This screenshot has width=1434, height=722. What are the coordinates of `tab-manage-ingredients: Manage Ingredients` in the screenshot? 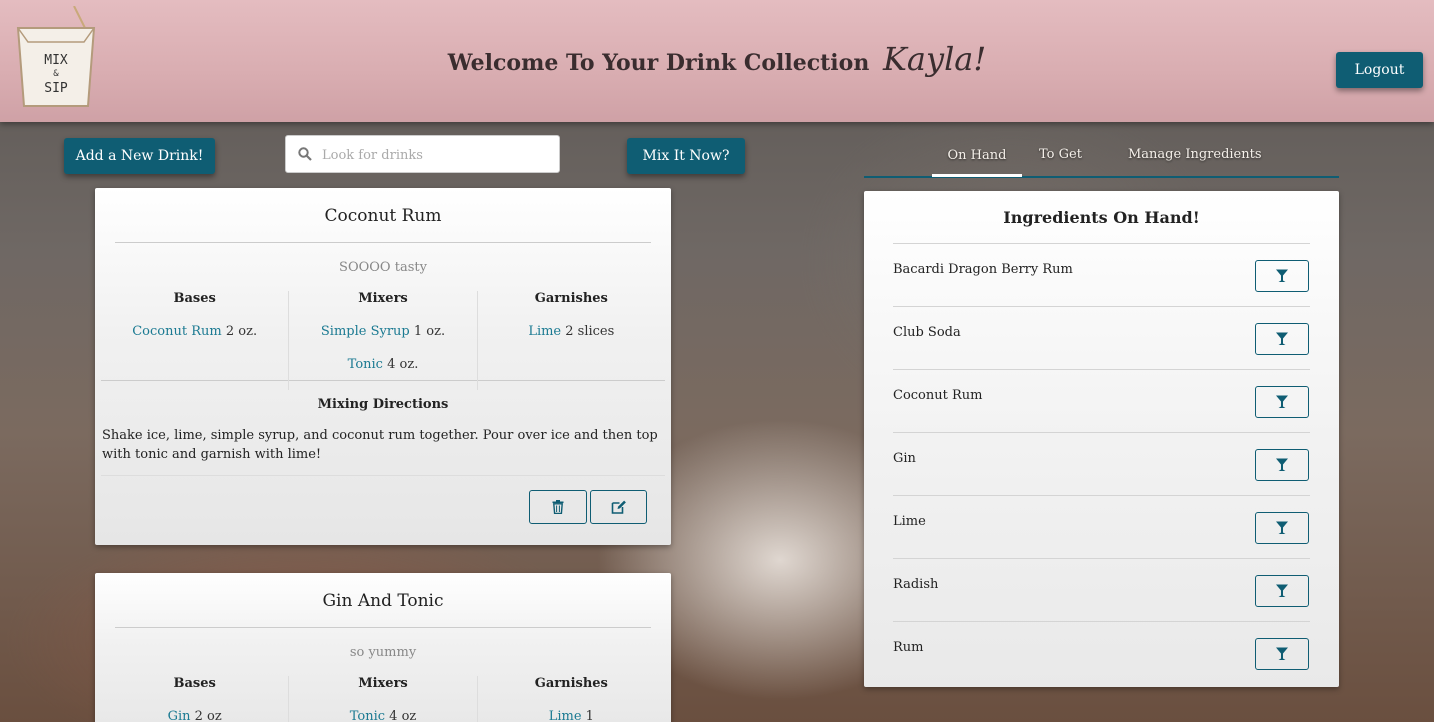 It's located at (1195, 154).